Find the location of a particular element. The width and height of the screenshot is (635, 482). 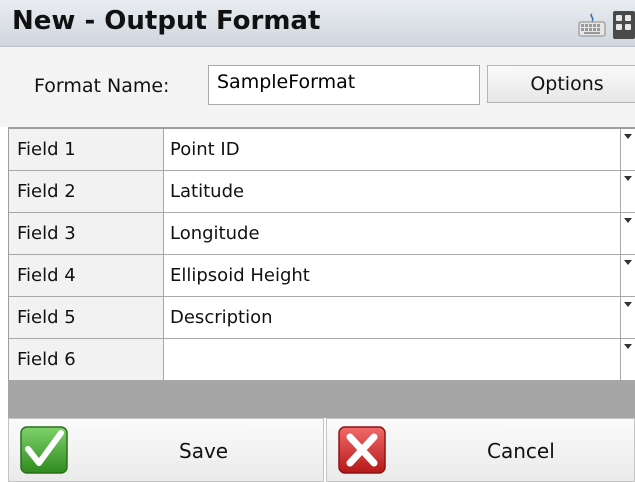

row-header: Field 6 is located at coordinates (86, 359).